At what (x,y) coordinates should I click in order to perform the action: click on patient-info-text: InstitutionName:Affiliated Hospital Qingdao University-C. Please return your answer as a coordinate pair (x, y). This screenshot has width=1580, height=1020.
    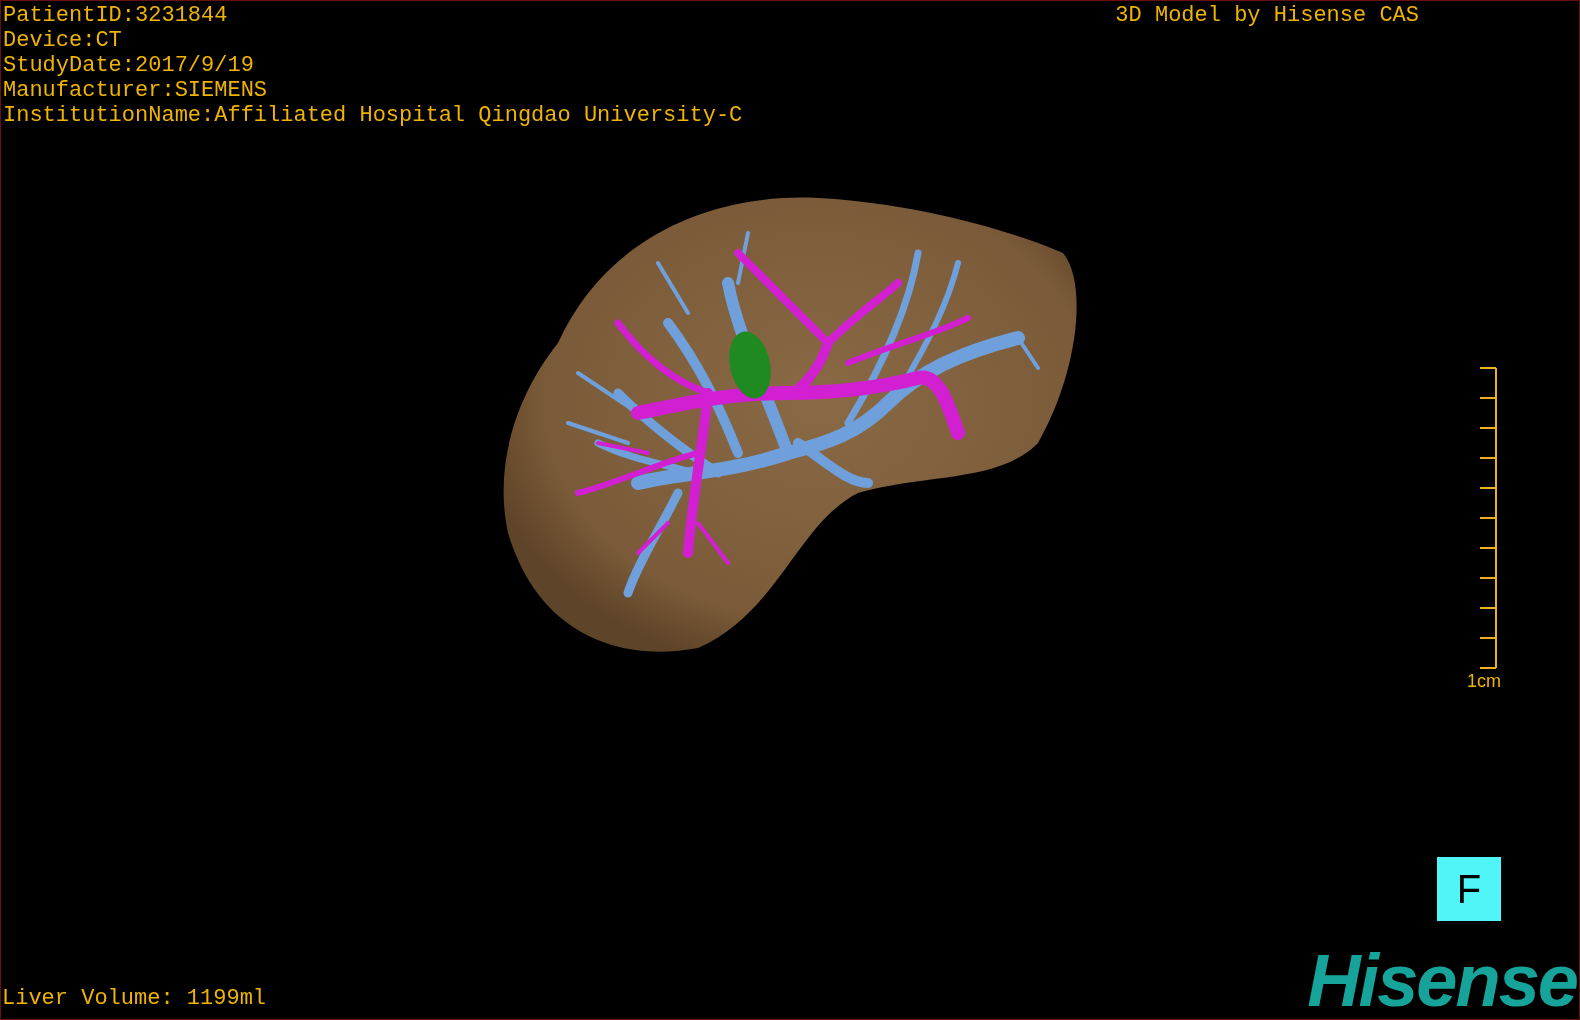
    Looking at the image, I should click on (373, 115).